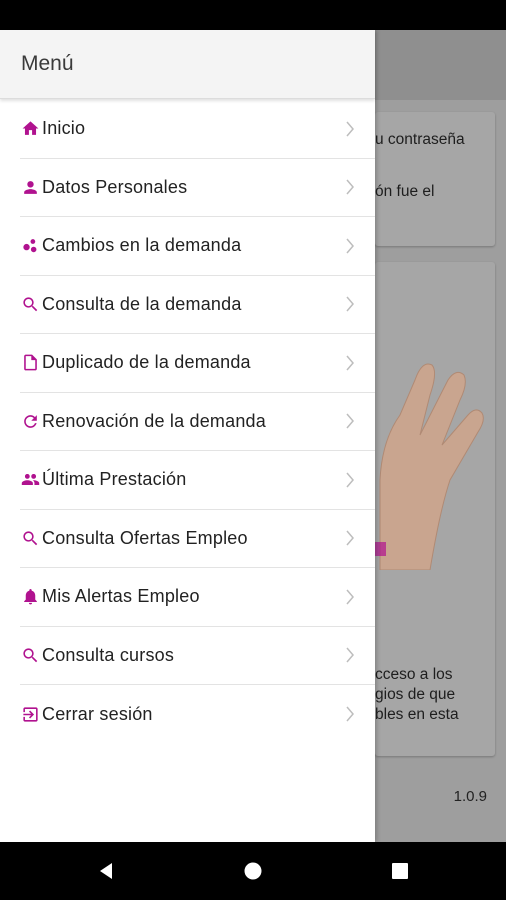 The width and height of the screenshot is (506, 900). Describe the element at coordinates (197, 480) in the screenshot. I see `menu-item-ultima-prestacion: Última Prestación` at that location.